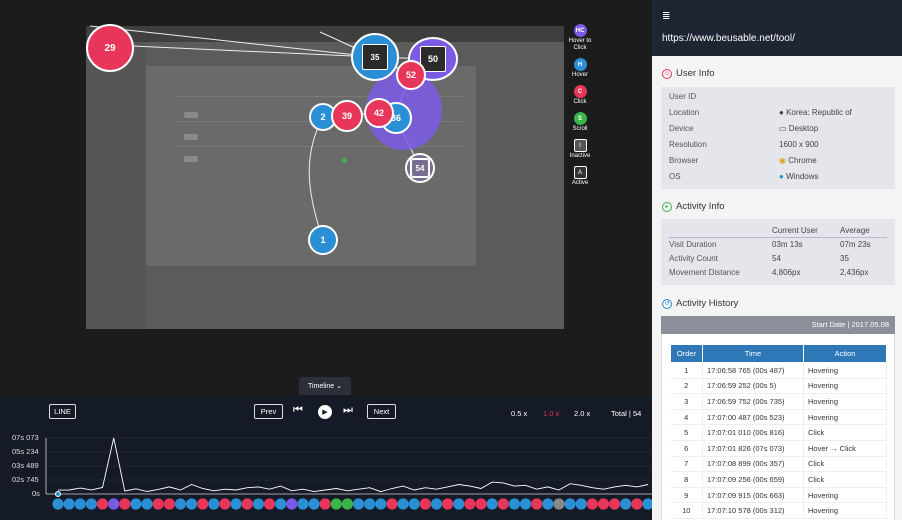  I want to click on table-row: 3 17:06:59 752 (00s 735) Hovering, so click(778, 401).